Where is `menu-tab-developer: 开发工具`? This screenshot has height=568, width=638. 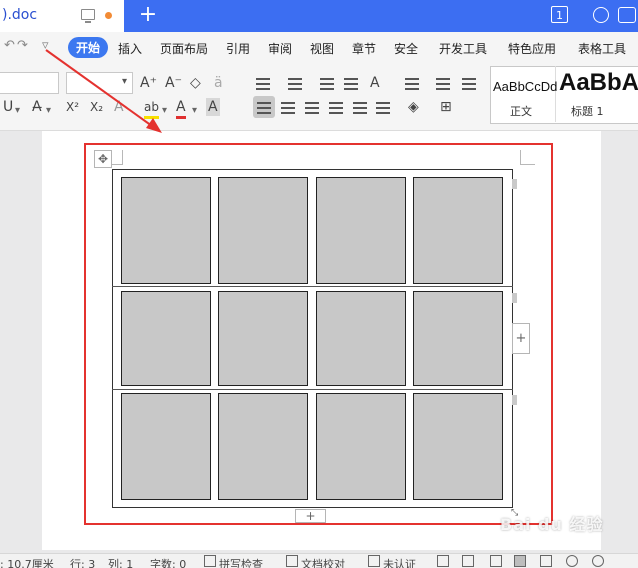
menu-tab-developer: 开发工具 is located at coordinates (463, 48).